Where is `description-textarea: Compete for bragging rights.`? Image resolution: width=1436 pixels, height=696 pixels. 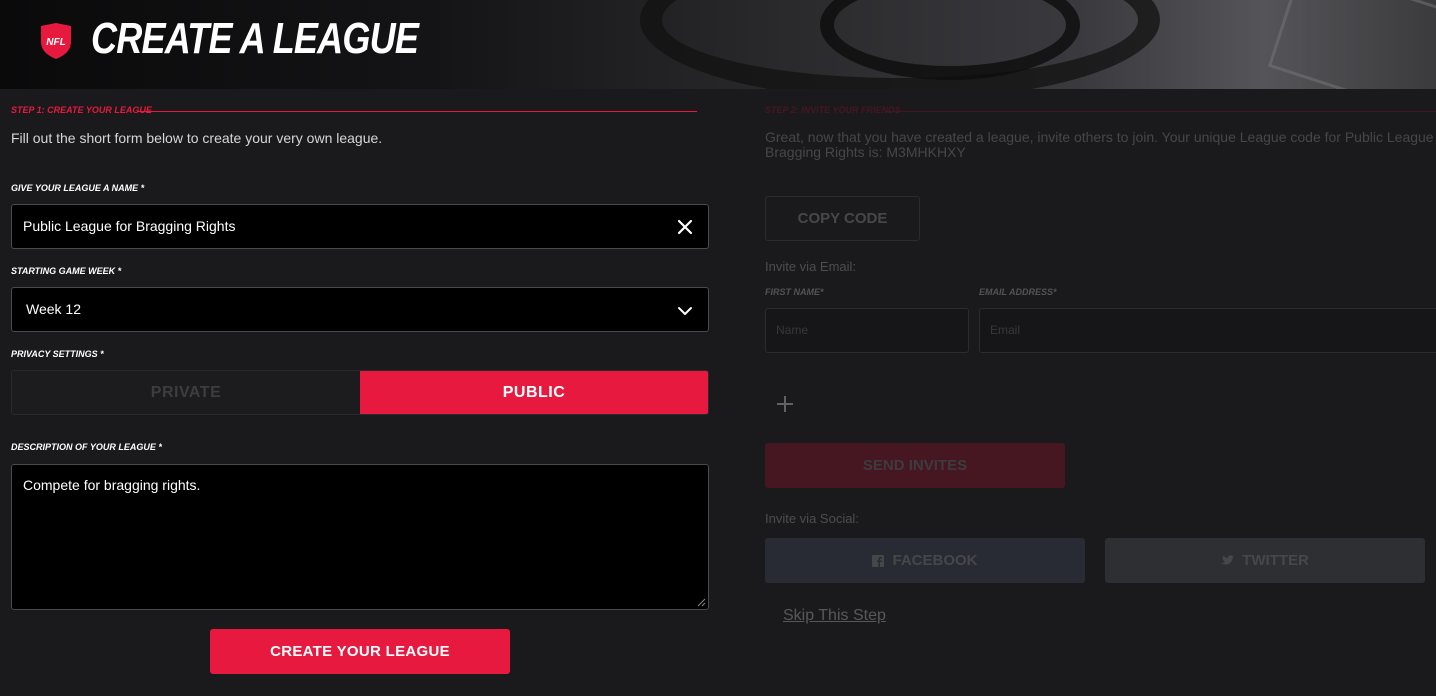
description-textarea: Compete for bragging rights. is located at coordinates (360, 537).